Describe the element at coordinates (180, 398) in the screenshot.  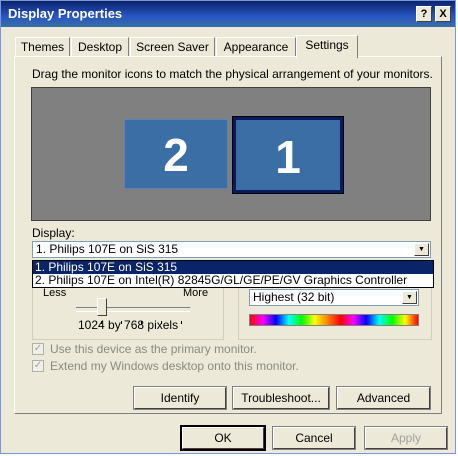
I see `identify-button: Identify` at that location.